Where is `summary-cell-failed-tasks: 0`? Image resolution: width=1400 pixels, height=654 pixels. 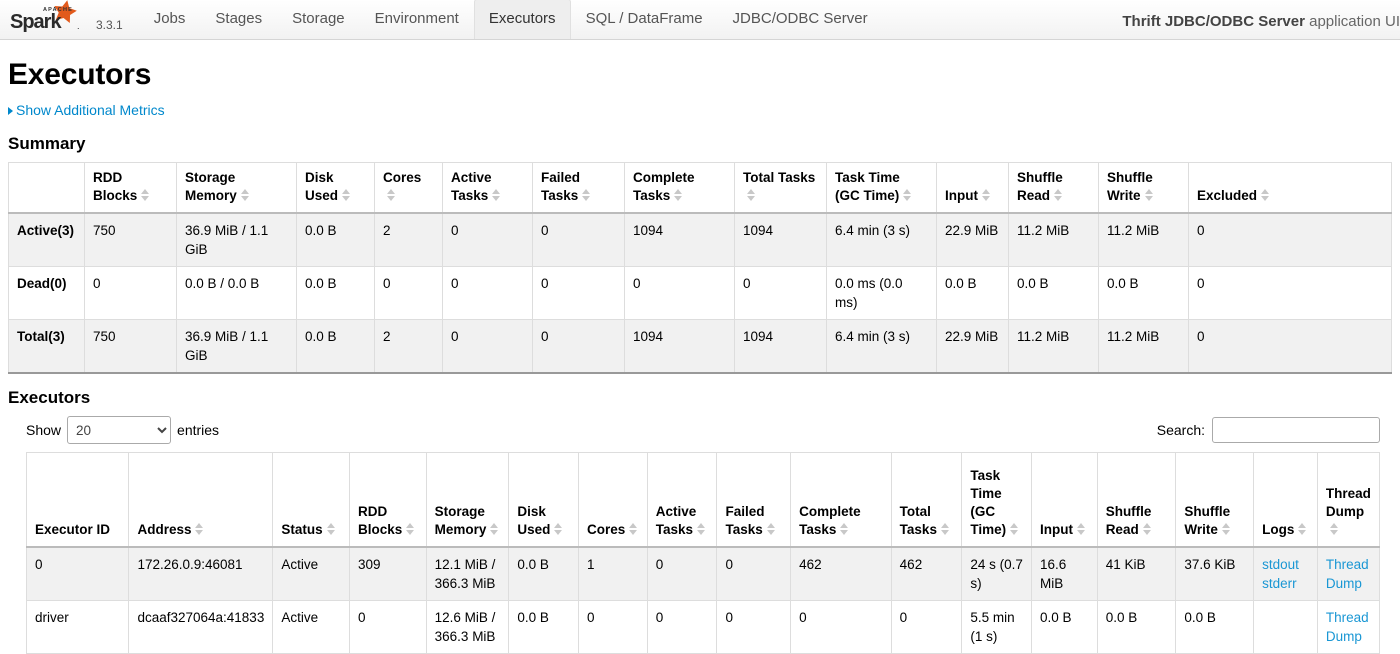 summary-cell-failed-tasks: 0 is located at coordinates (578, 346).